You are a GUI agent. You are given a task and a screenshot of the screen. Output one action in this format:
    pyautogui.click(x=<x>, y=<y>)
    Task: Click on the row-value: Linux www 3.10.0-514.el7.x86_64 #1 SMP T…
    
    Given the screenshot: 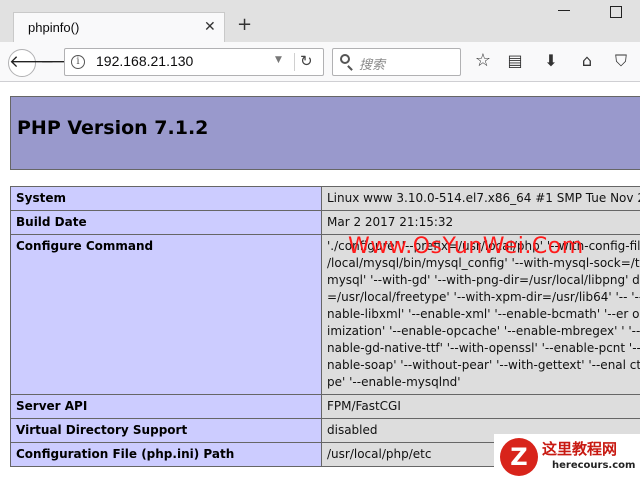 What is the action you would take?
    pyautogui.click(x=480, y=198)
    